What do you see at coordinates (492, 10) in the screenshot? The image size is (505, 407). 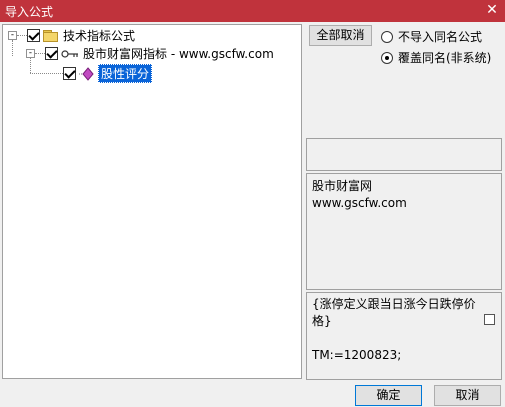 I see `close-icon: ✕` at bounding box center [492, 10].